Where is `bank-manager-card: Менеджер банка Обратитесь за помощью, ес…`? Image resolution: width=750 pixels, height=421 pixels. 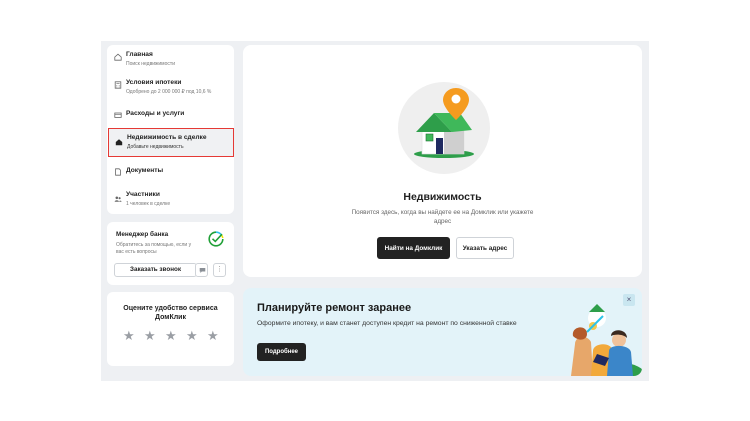
bank-manager-card: Менеджер банка Обратитесь за помощью, ес… is located at coordinates (170, 253).